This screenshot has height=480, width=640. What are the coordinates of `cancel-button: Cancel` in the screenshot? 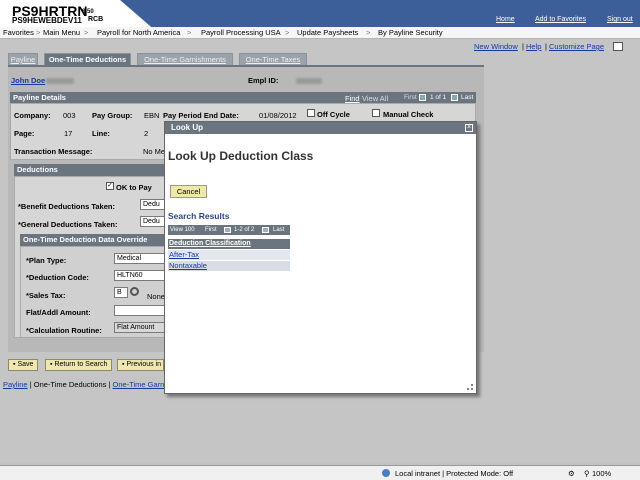 It's located at (188, 191).